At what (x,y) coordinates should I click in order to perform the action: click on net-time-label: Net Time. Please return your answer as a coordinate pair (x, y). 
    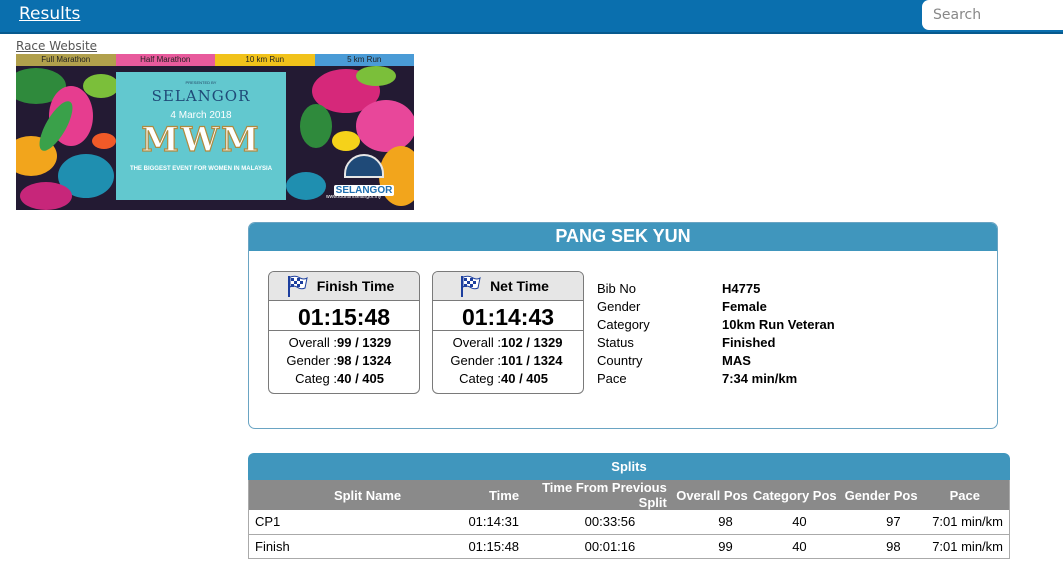
    Looking at the image, I should click on (519, 286).